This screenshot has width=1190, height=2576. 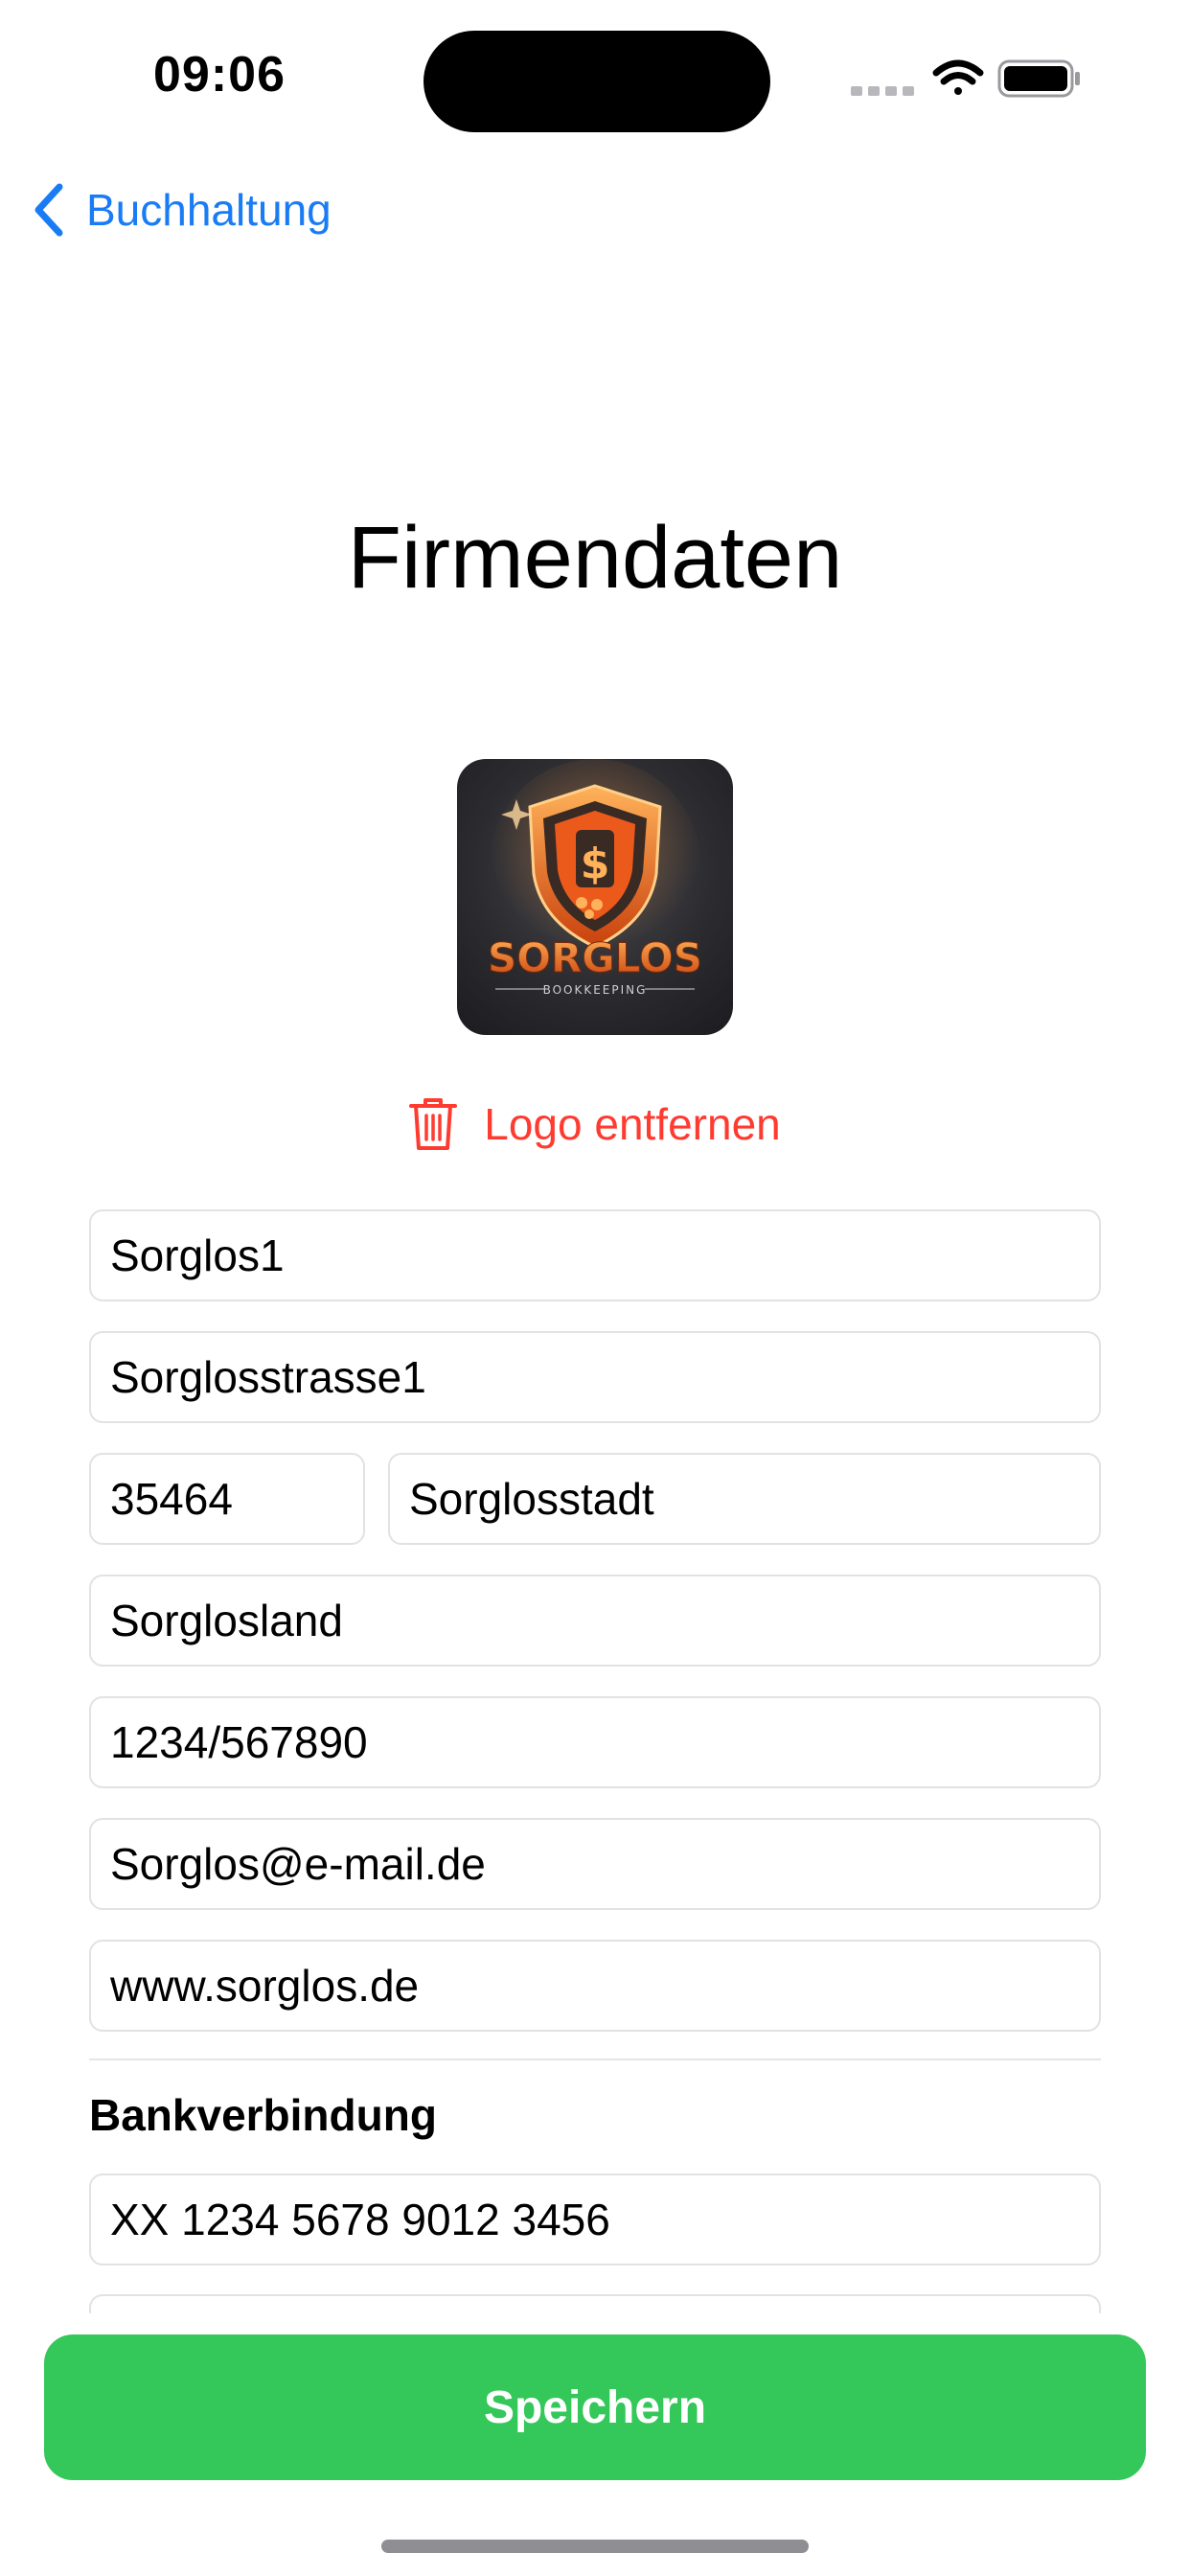 I want to click on battery-icon, so click(x=1038, y=78).